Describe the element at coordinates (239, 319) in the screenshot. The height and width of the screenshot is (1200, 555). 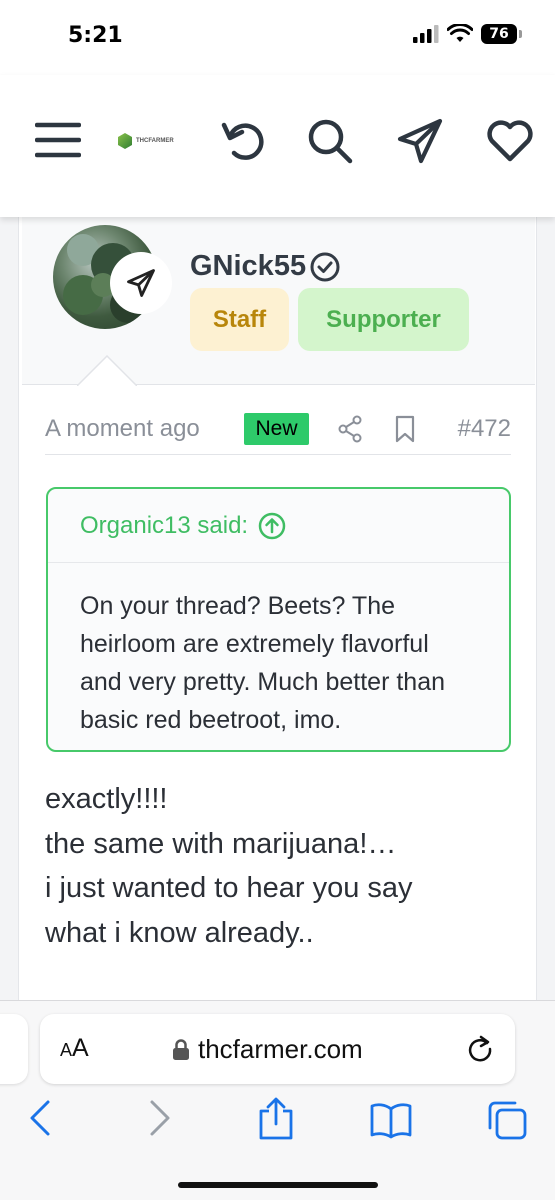
I see `staff-badge: Staff` at that location.